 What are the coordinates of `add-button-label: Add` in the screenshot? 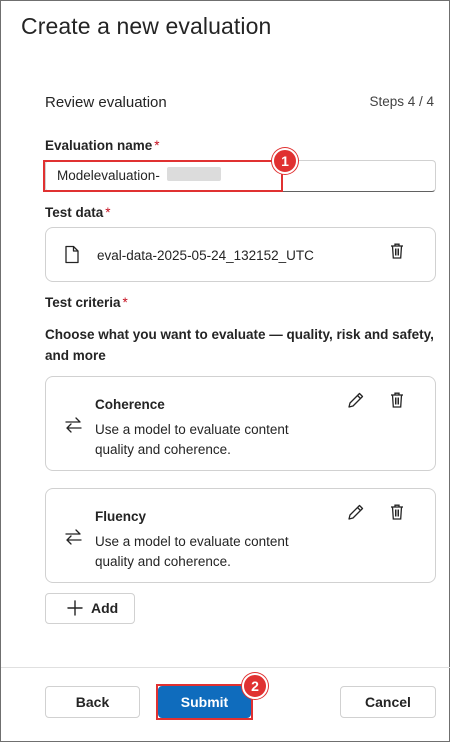 It's located at (105, 608).